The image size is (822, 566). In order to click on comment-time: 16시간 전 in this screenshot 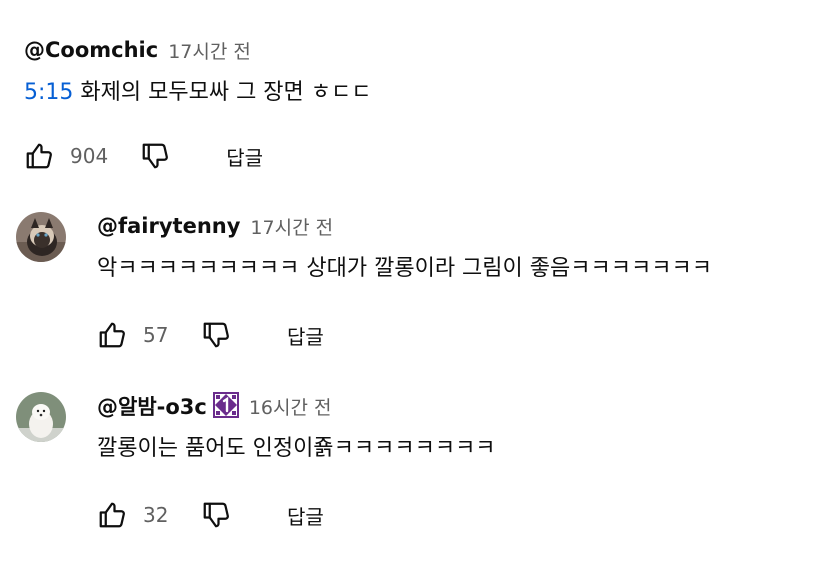, I will do `click(290, 406)`.